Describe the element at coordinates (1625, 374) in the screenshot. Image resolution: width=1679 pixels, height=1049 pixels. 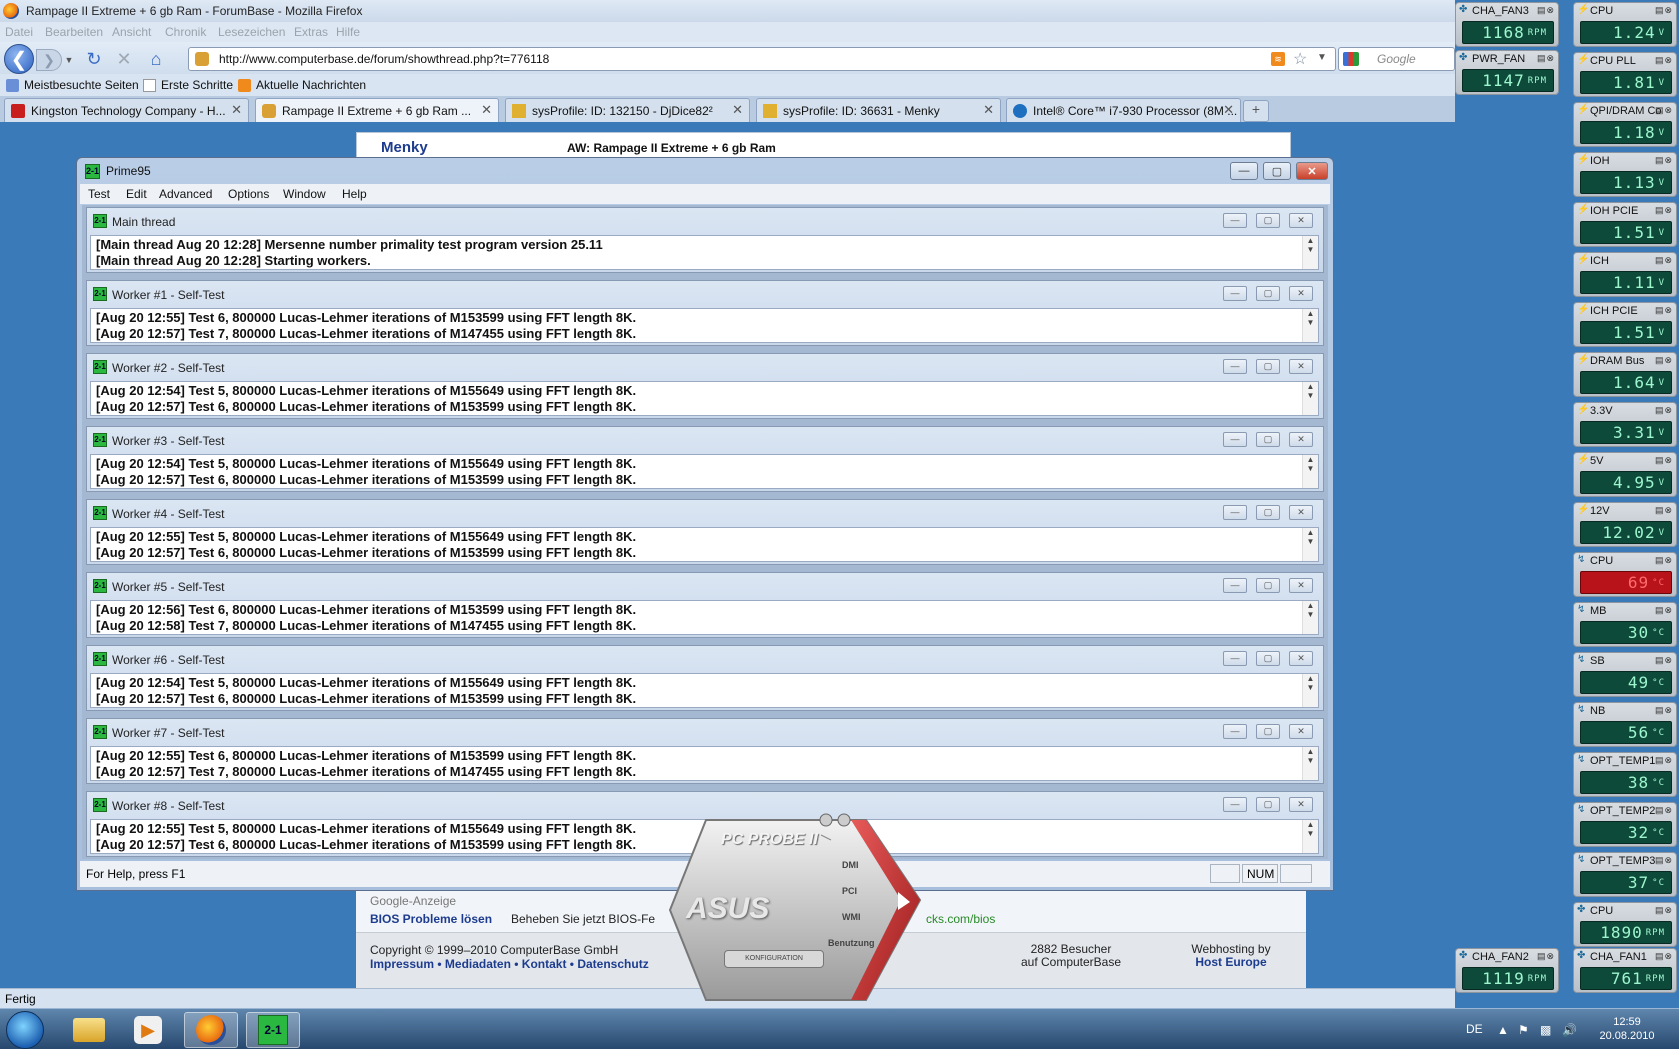
I see `sensor-right-7: ⚡ DRAM Bus ▤⊗ 1.64 V` at that location.